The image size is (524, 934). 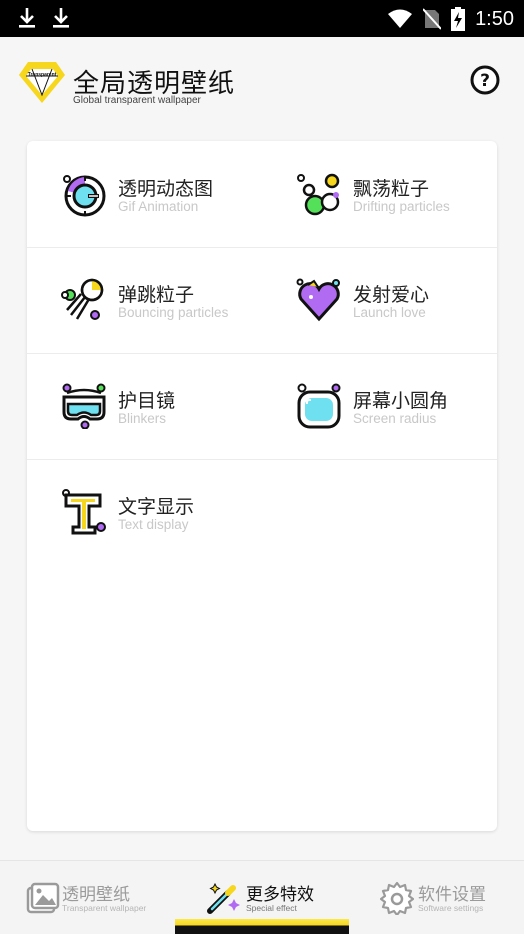 What do you see at coordinates (391, 189) in the screenshot?
I see `feature-label: 飘荡粒子` at bounding box center [391, 189].